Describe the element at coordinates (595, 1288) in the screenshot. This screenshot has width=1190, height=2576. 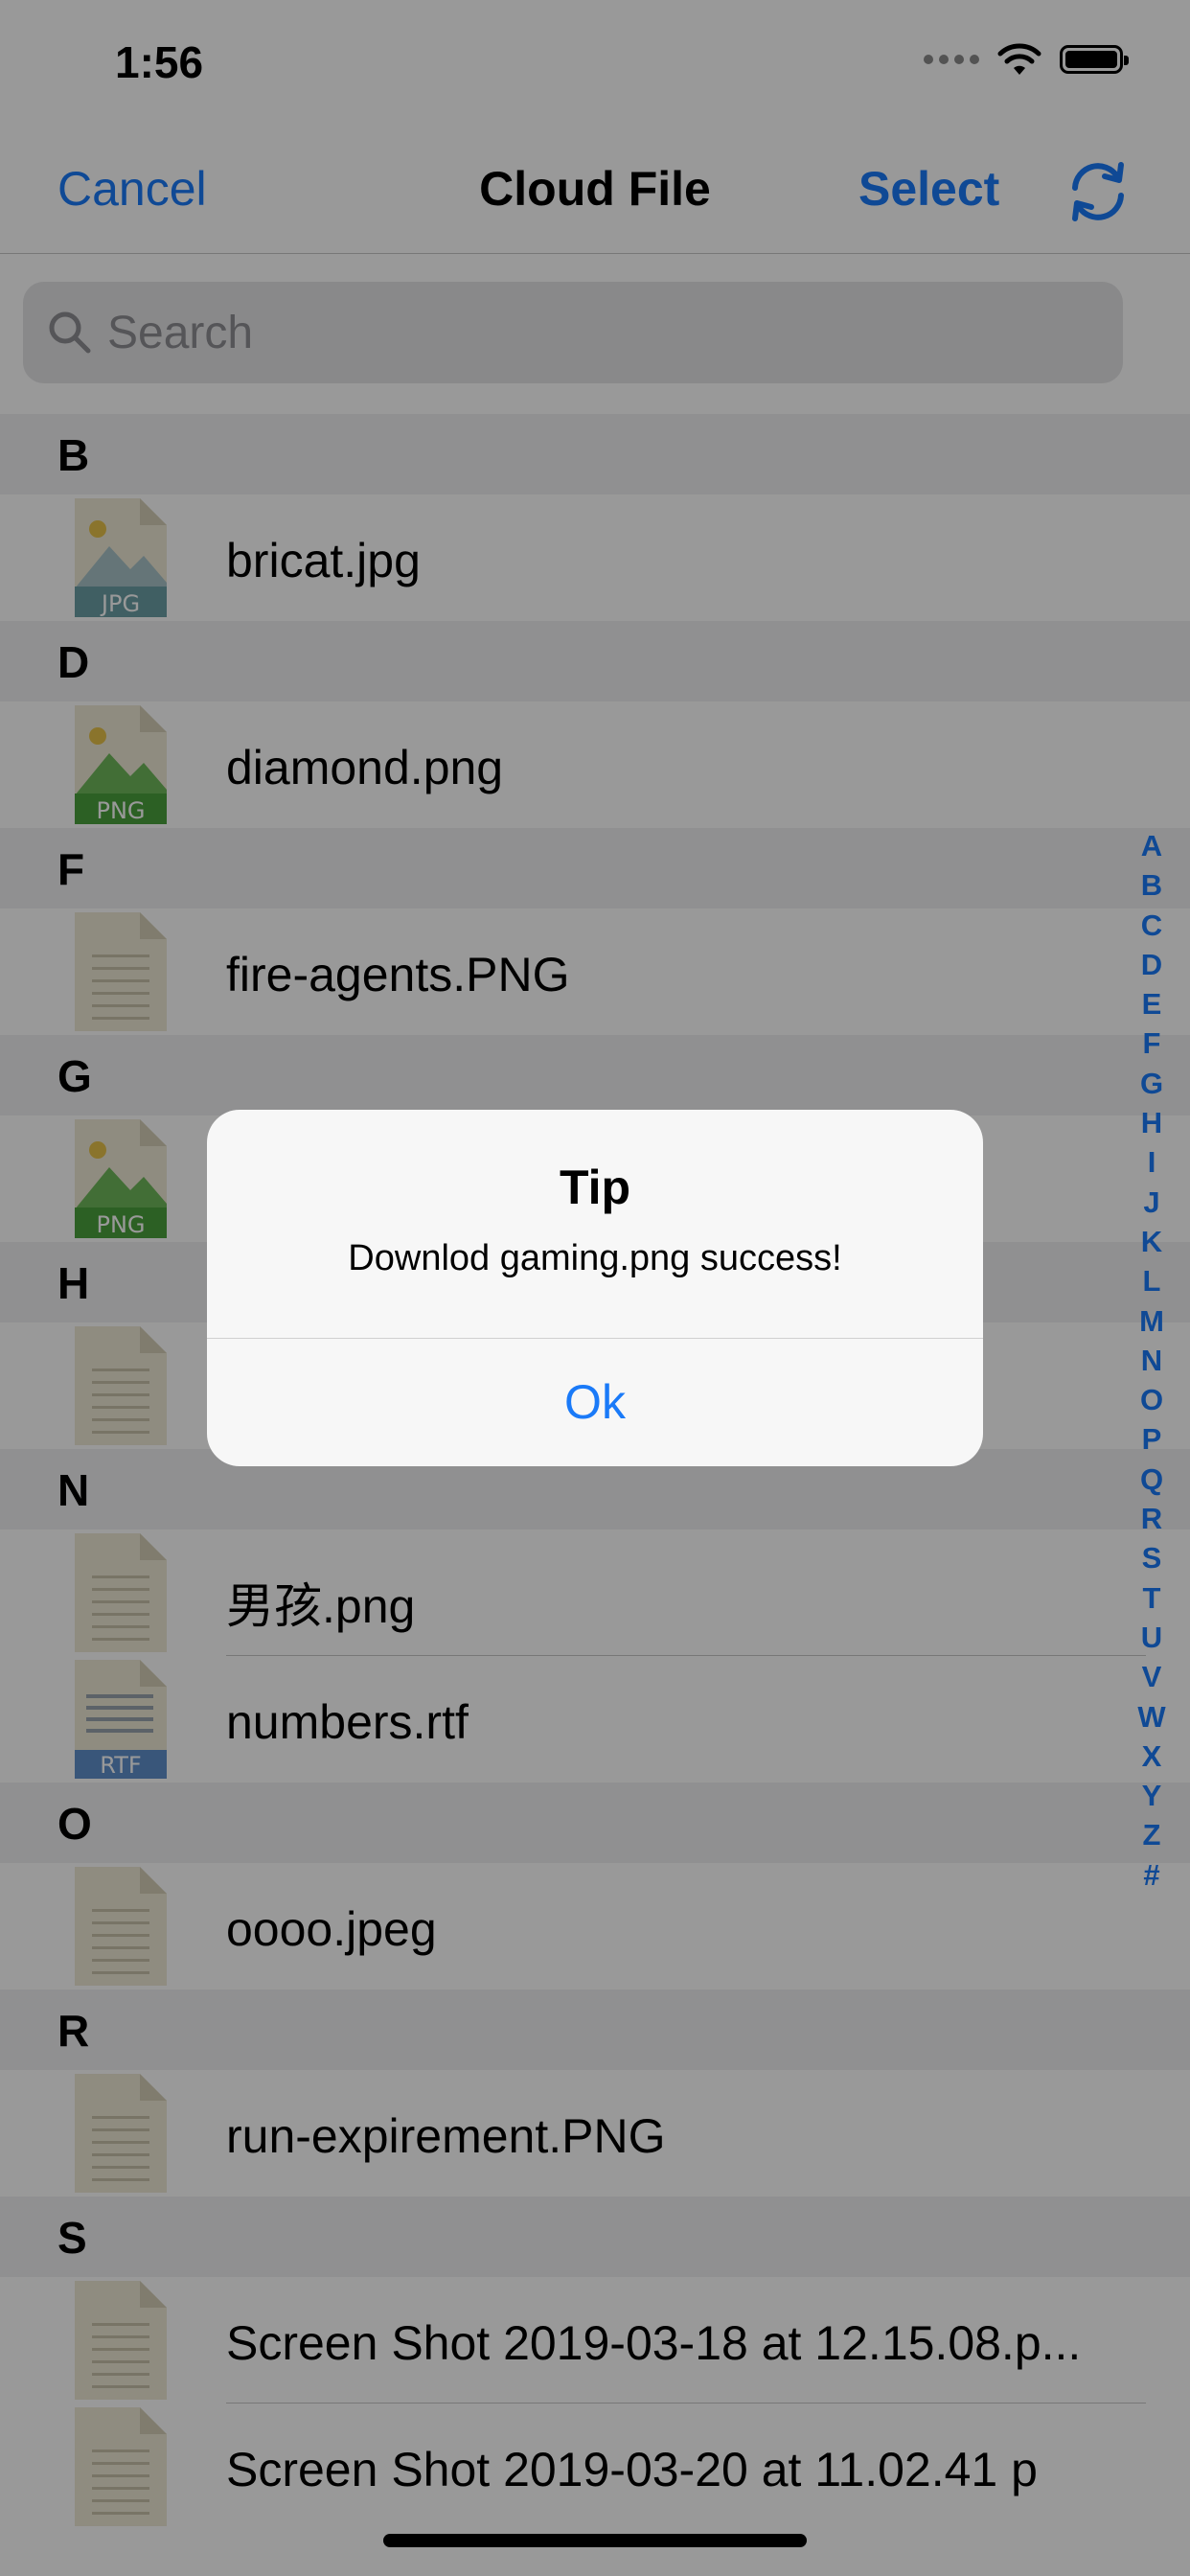
I see `alert-dialog: Tip Downlod gaming.png success! Ok` at that location.